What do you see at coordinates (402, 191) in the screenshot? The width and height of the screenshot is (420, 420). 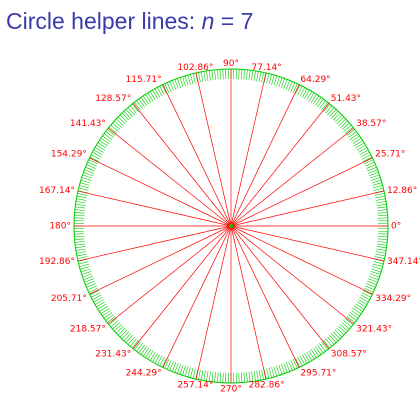 I see `angle-label: 12.86°` at bounding box center [402, 191].